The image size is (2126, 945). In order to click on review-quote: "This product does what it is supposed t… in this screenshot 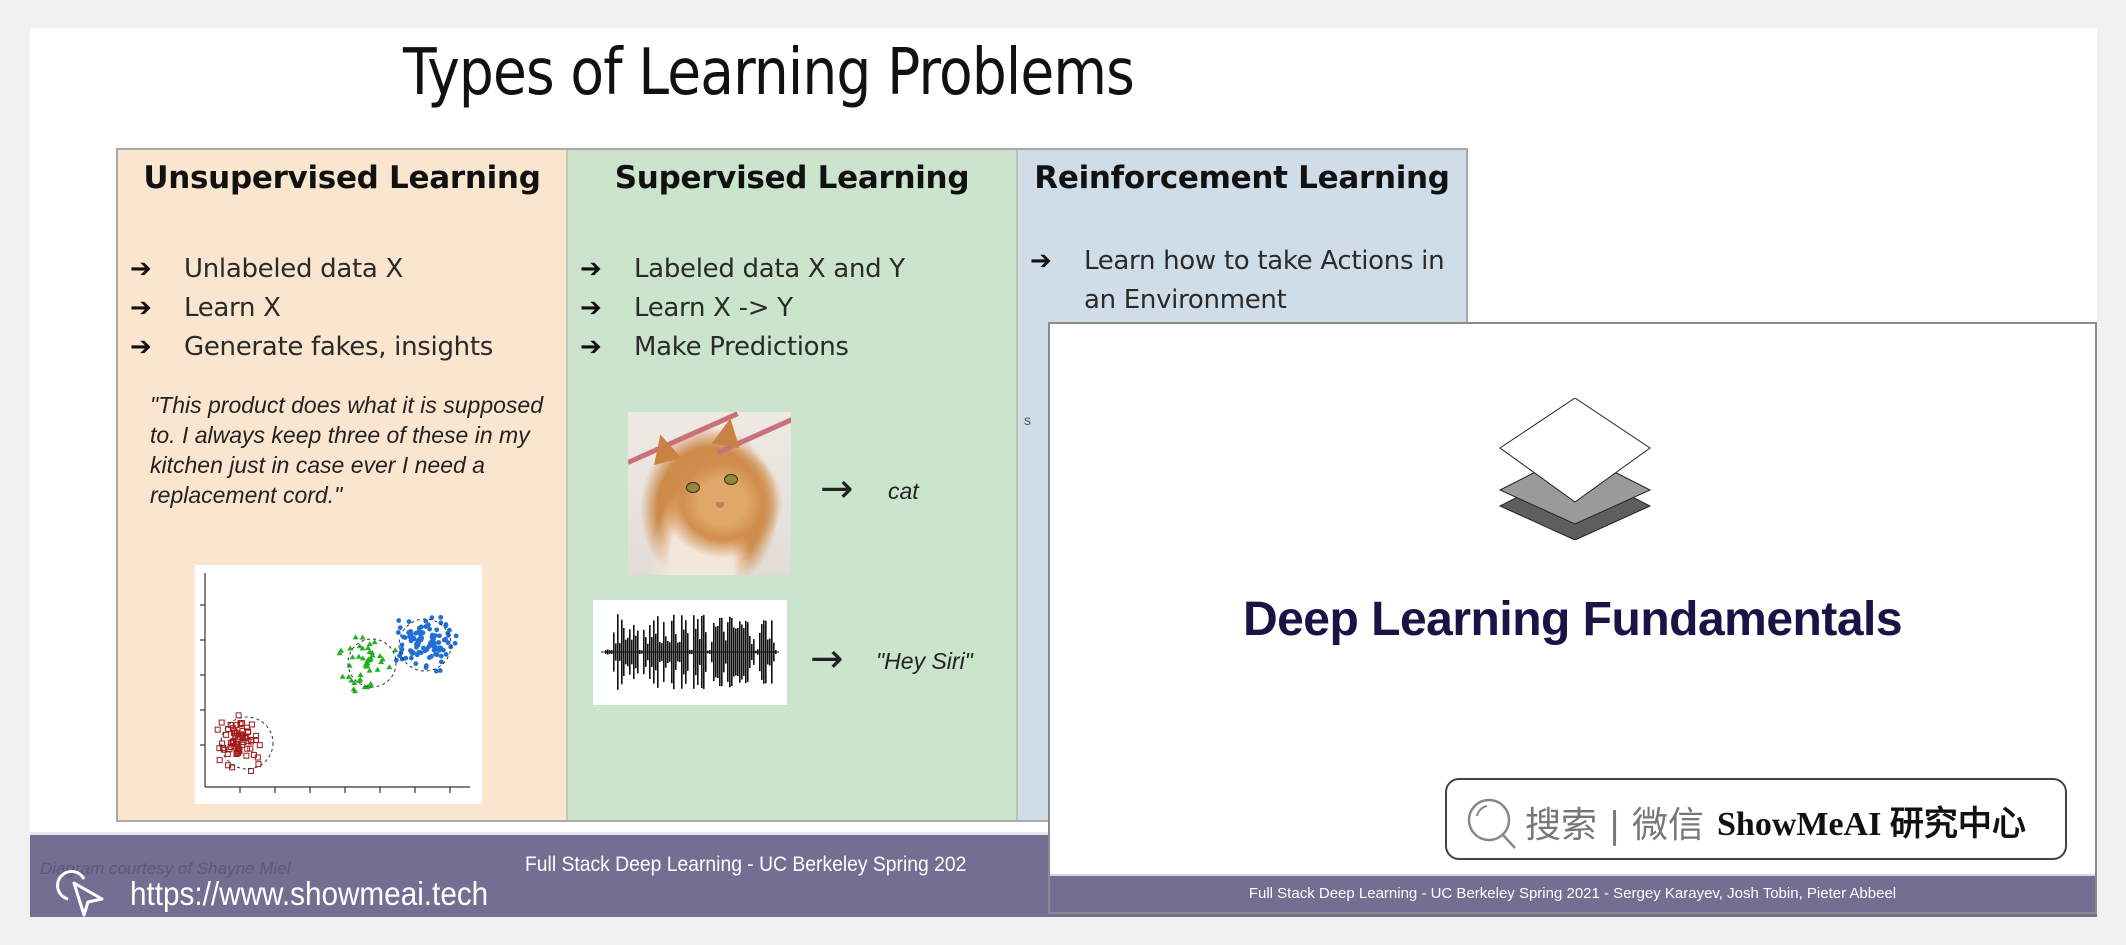, I will do `click(346, 450)`.